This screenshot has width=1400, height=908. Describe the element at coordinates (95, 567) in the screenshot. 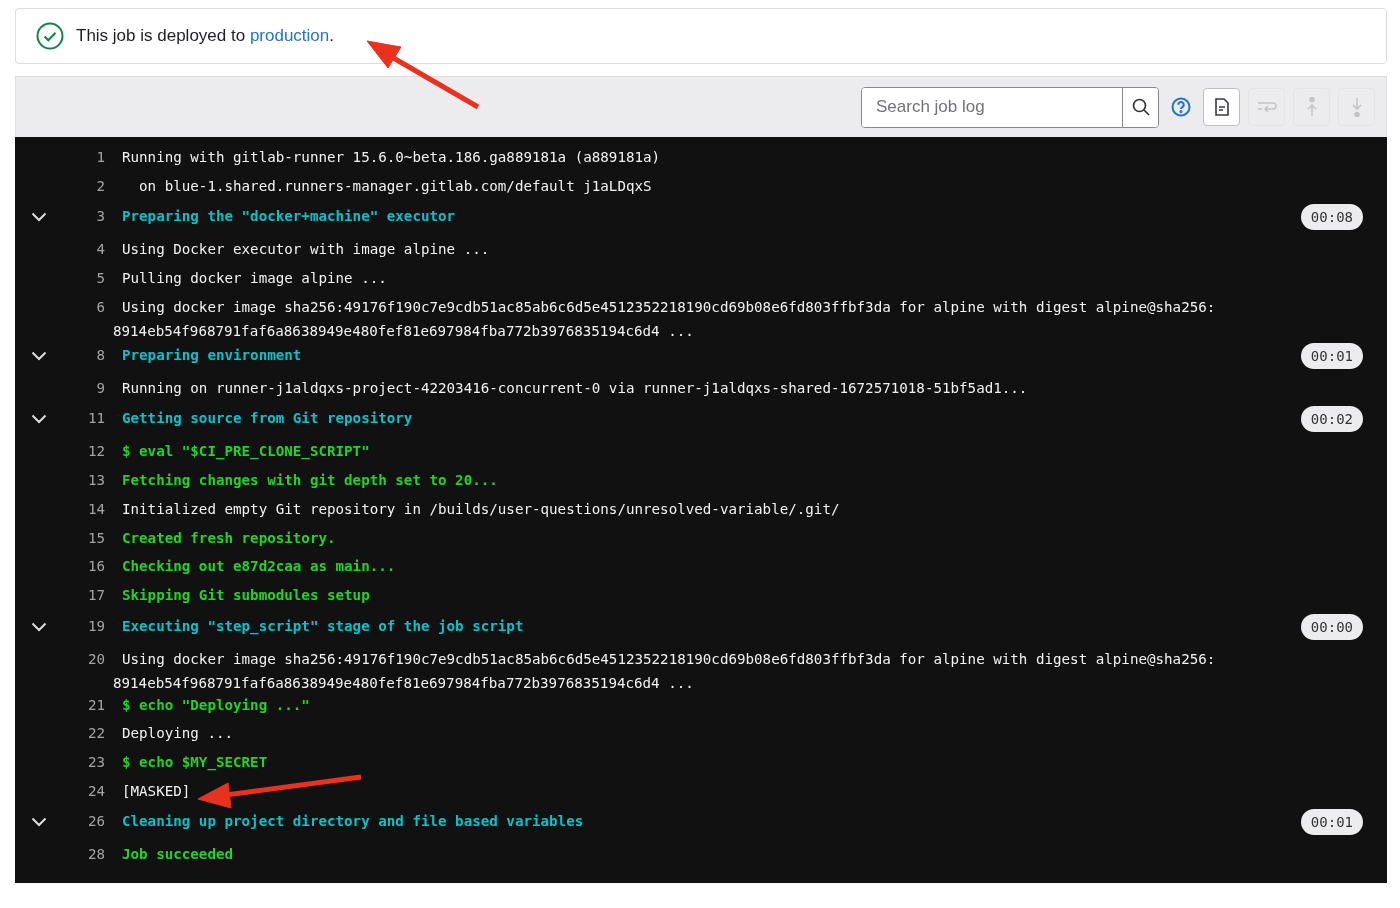

I see `line-number: 16` at that location.